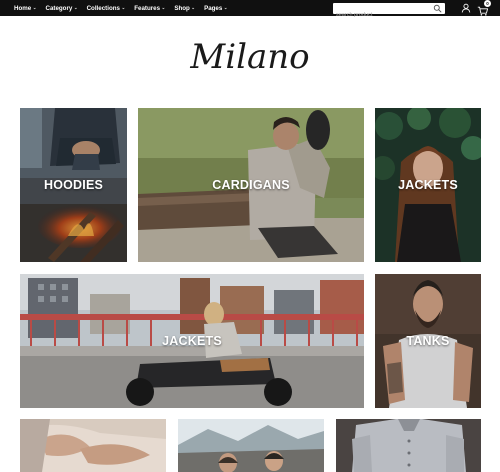  I want to click on user-icon, so click(466, 8).